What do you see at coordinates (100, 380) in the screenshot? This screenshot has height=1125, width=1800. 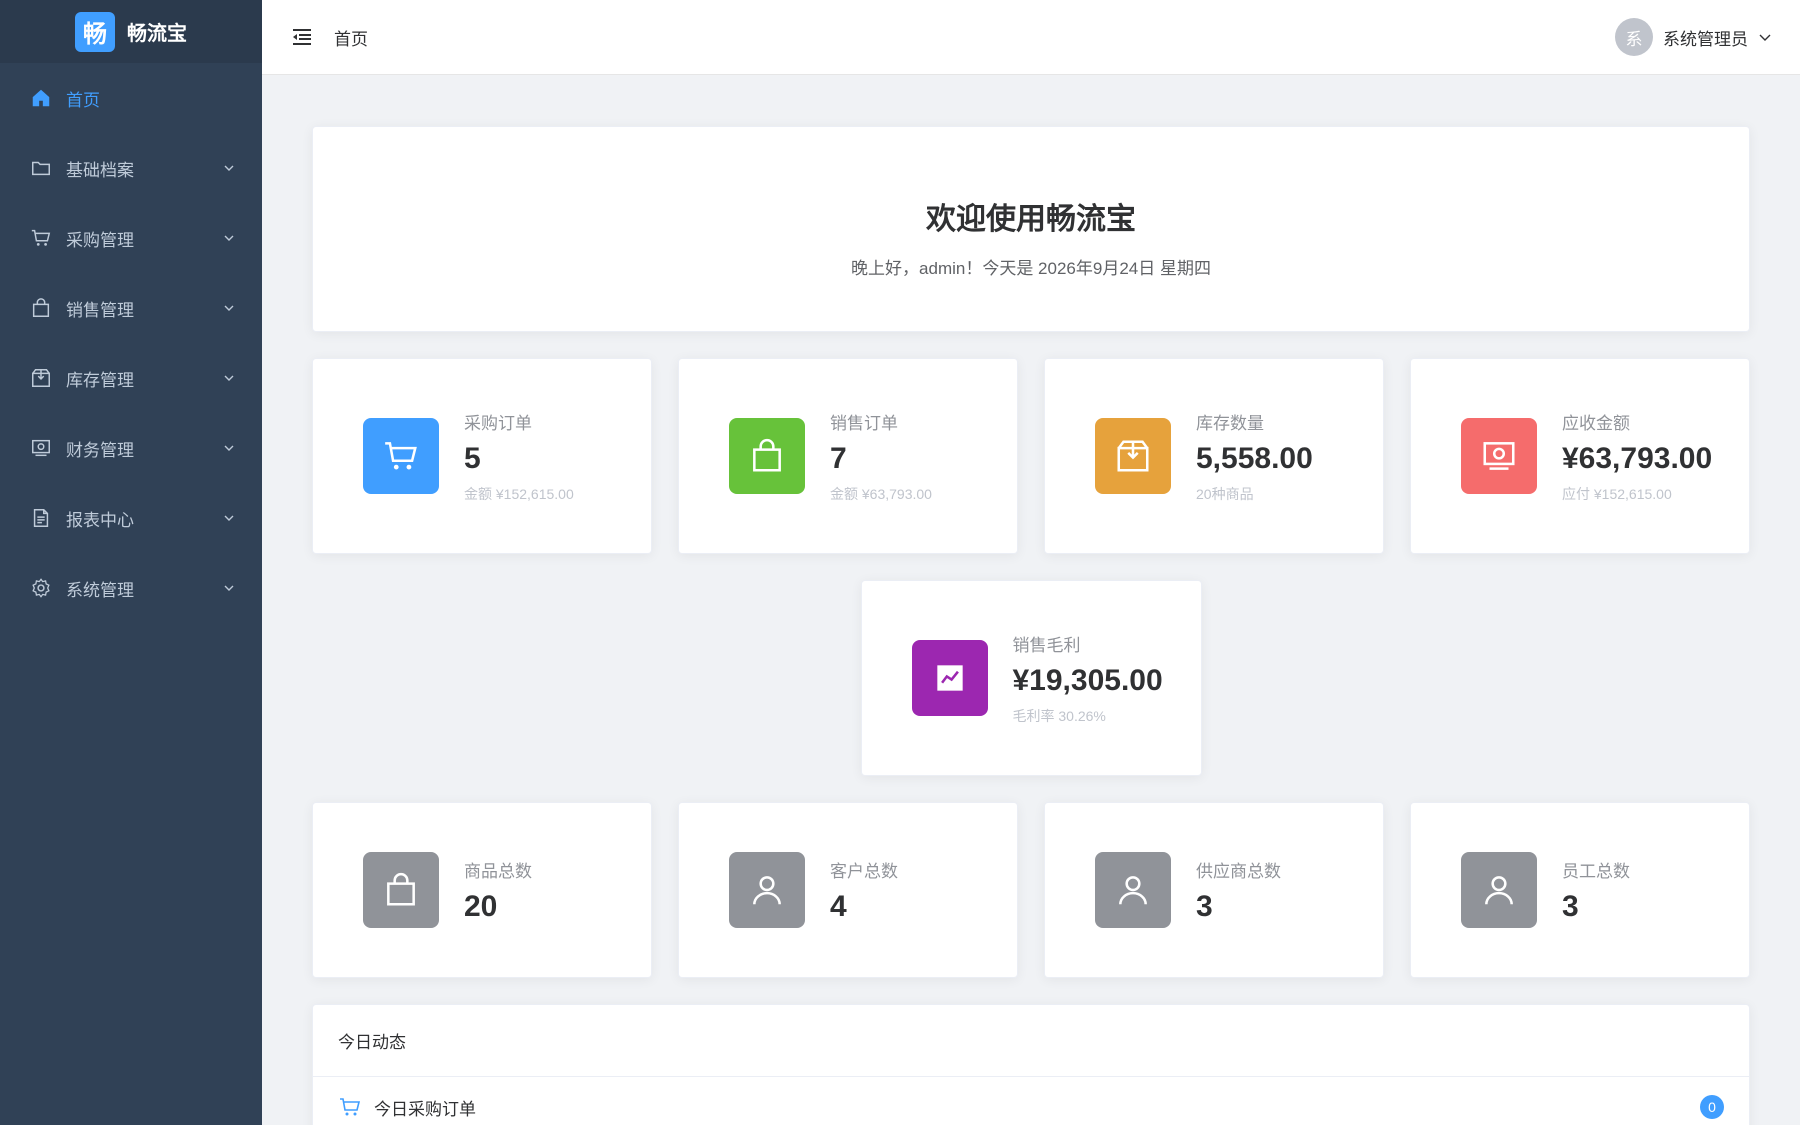 I see `sidebar-item-label: 库存管理` at bounding box center [100, 380].